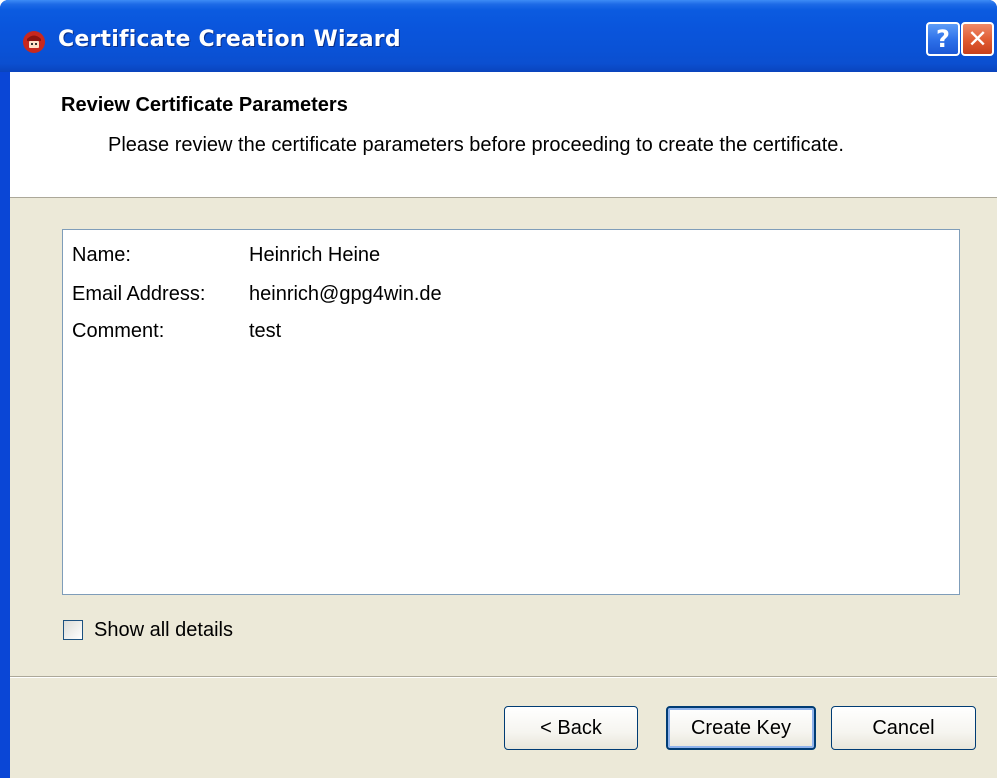 The width and height of the screenshot is (997, 778). I want to click on help-button: ?, so click(943, 39).